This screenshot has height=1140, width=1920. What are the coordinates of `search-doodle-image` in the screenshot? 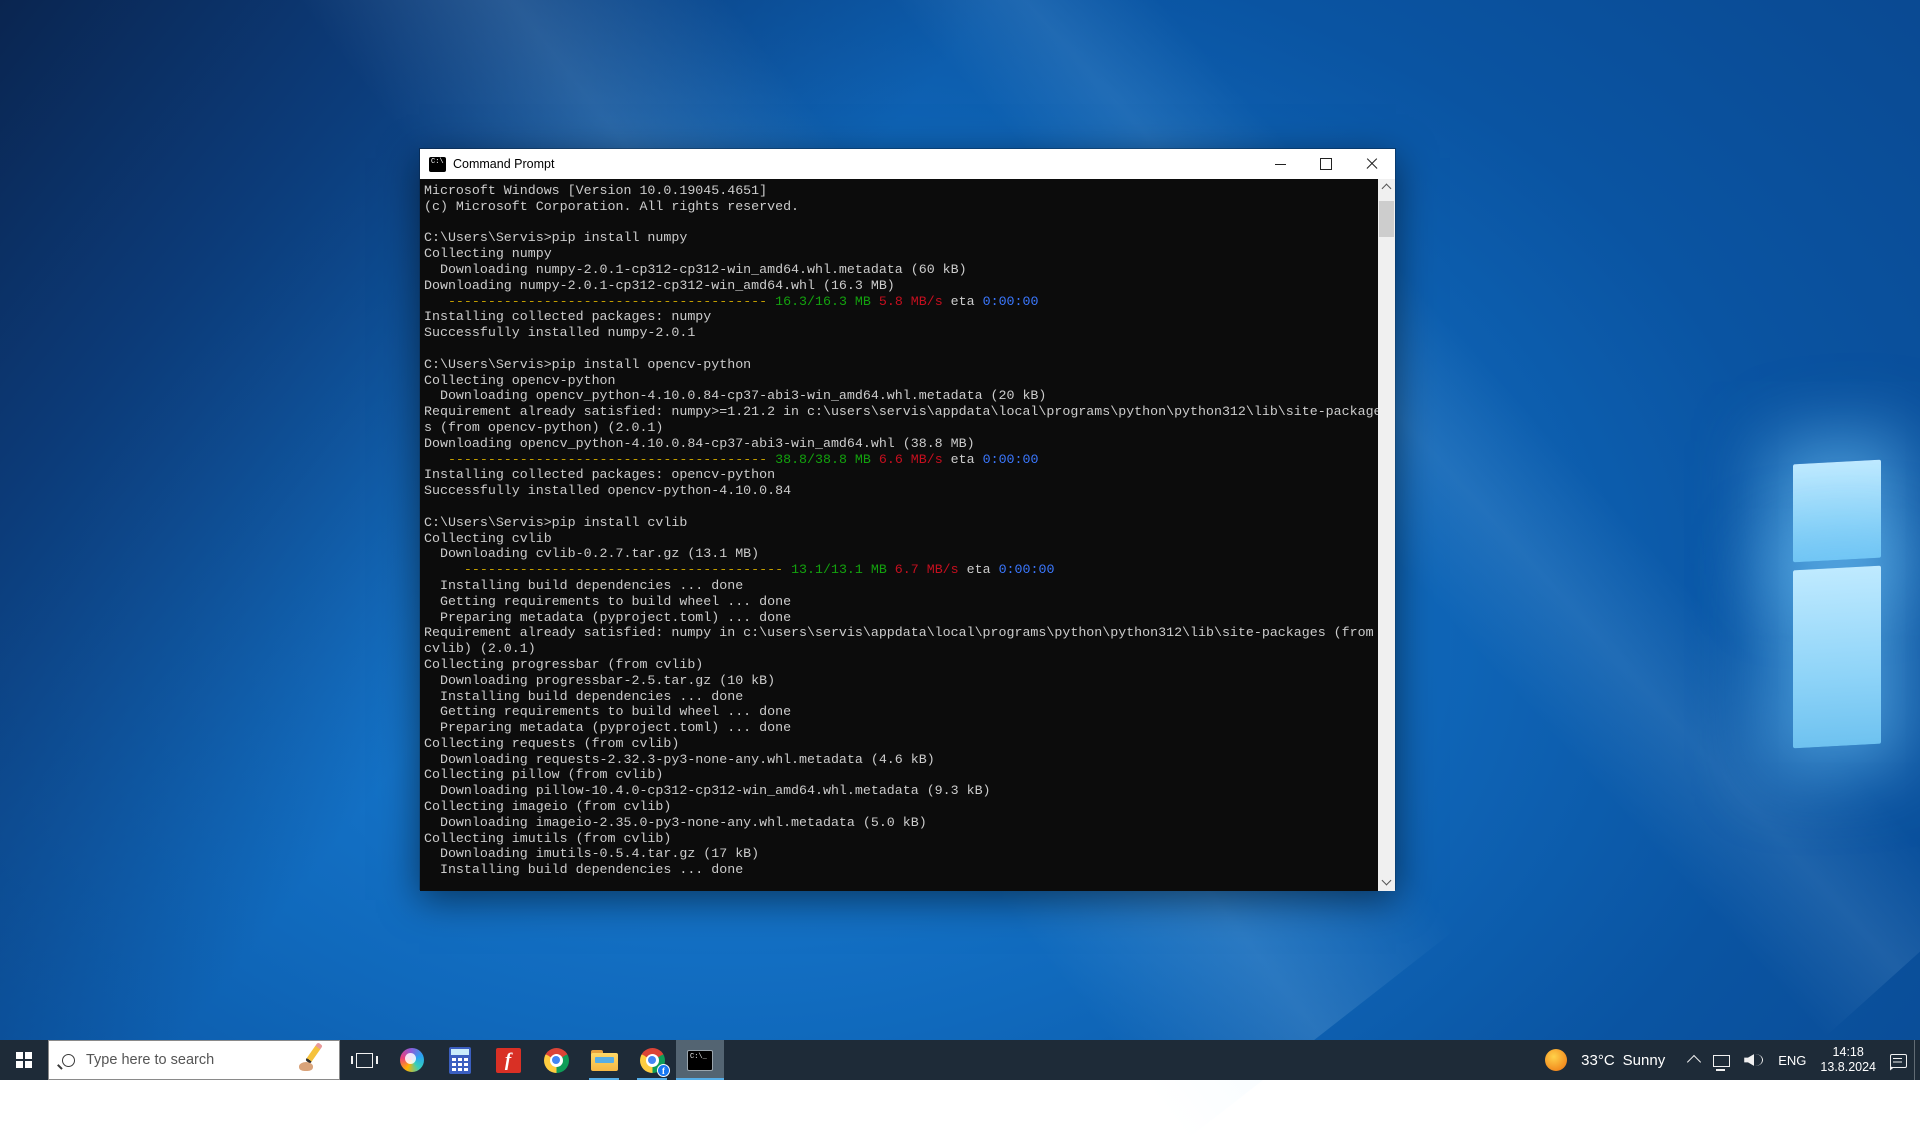 It's located at (315, 1060).